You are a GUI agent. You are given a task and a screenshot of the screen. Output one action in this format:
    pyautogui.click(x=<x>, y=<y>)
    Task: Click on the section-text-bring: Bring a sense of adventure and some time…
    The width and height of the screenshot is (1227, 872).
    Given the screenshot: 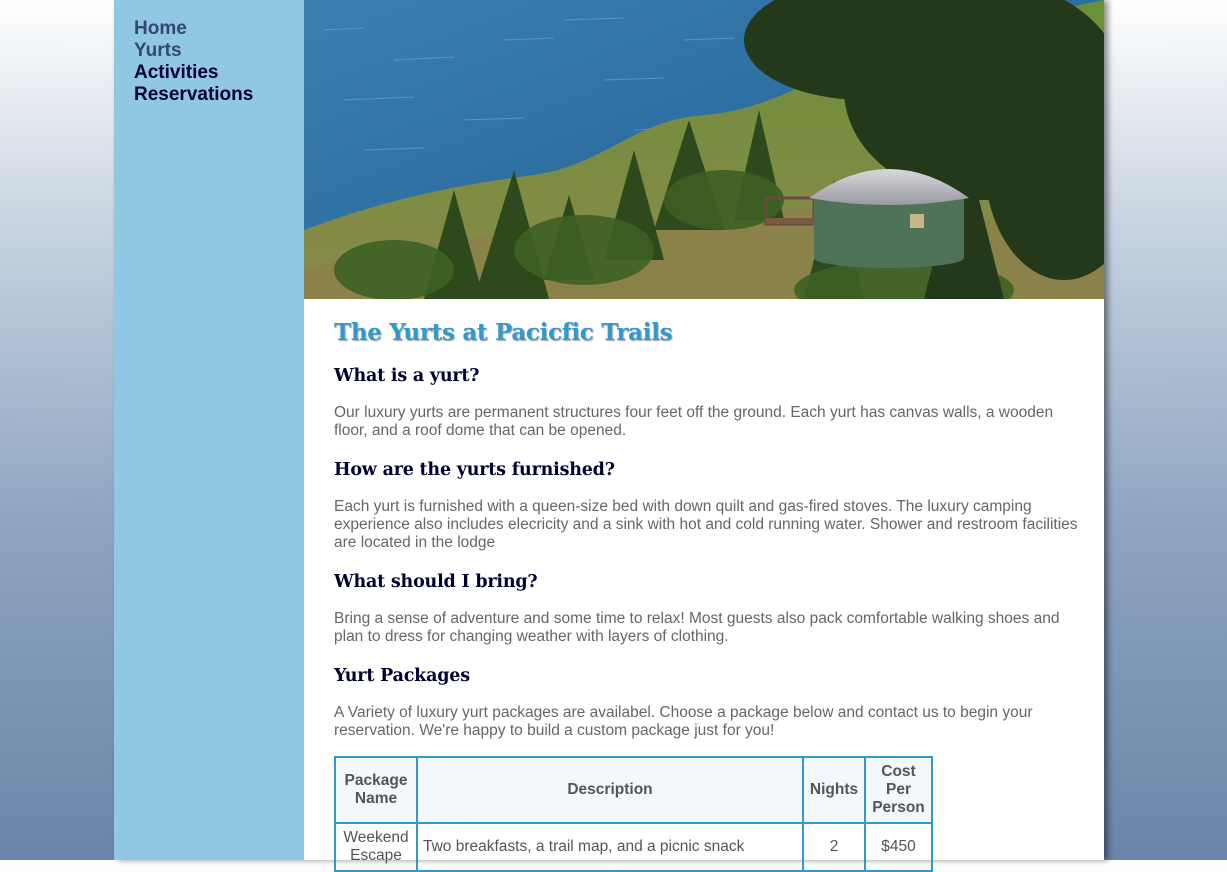 What is the action you would take?
    pyautogui.click(x=697, y=627)
    